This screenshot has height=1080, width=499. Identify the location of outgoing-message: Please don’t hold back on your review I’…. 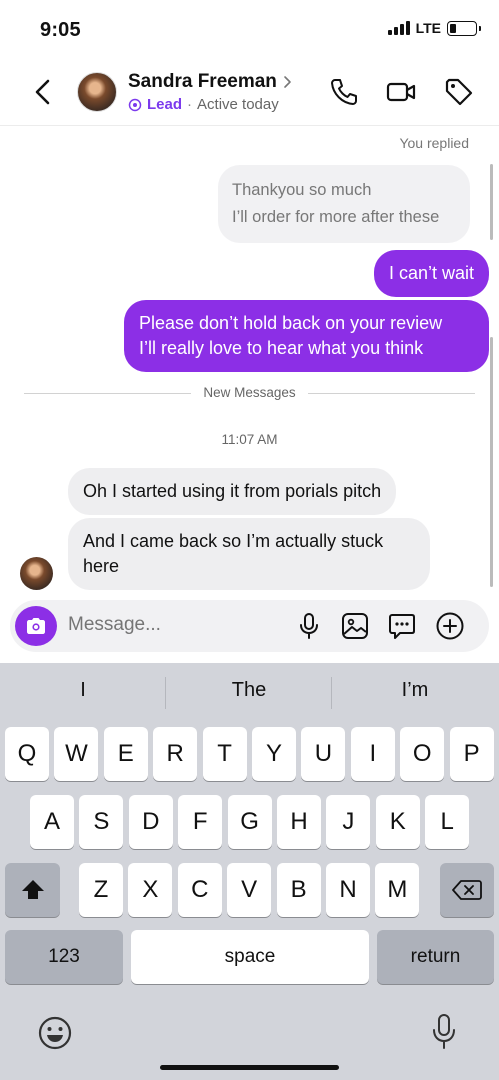
(306, 336).